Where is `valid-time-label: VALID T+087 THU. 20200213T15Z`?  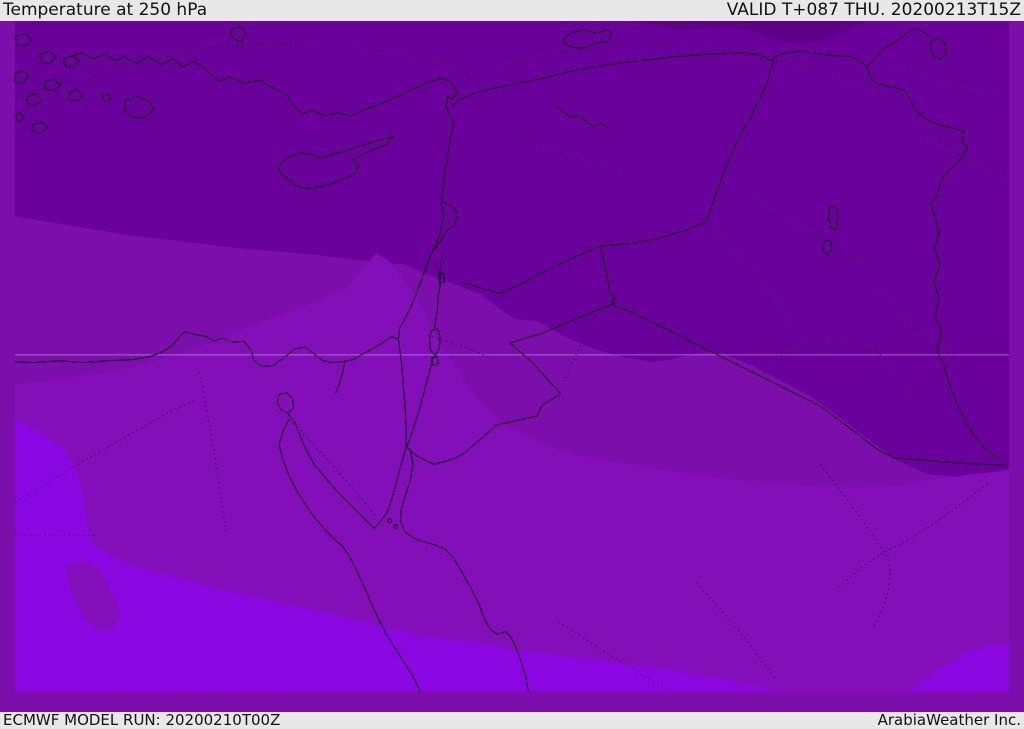
valid-time-label: VALID T+087 THU. 20200213T15Z is located at coordinates (873, 10).